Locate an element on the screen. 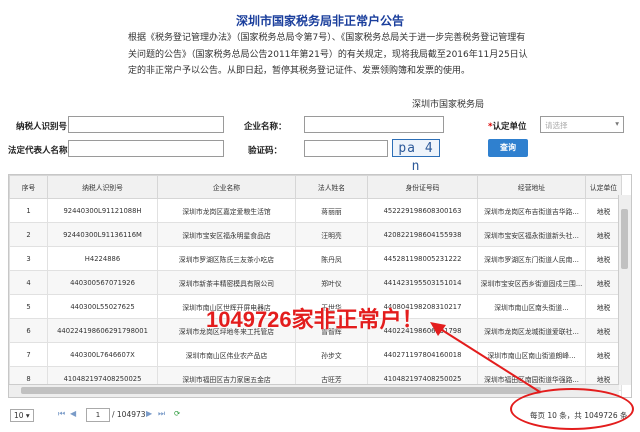 This screenshot has height=432, width=640. annotation-arrow is located at coordinates (485, 357).